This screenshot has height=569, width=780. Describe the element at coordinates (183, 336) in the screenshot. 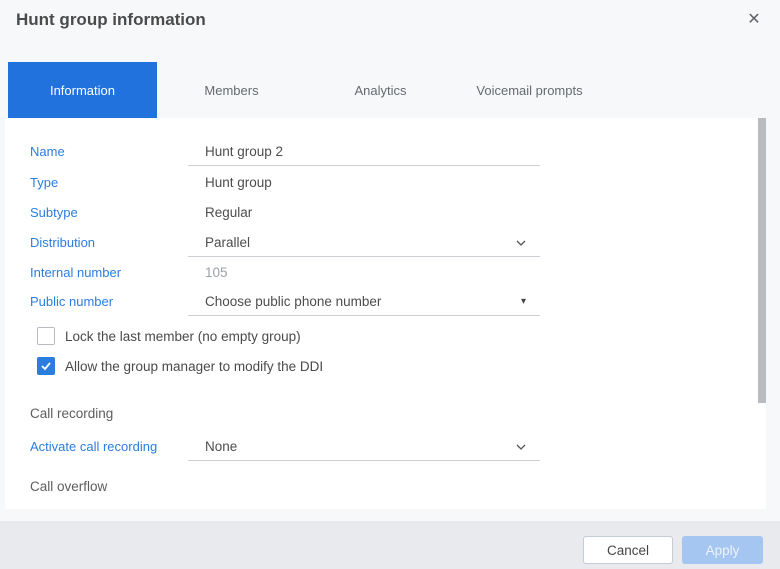

I see `lock-last-member-label: Lock the last member (no empty group)` at that location.